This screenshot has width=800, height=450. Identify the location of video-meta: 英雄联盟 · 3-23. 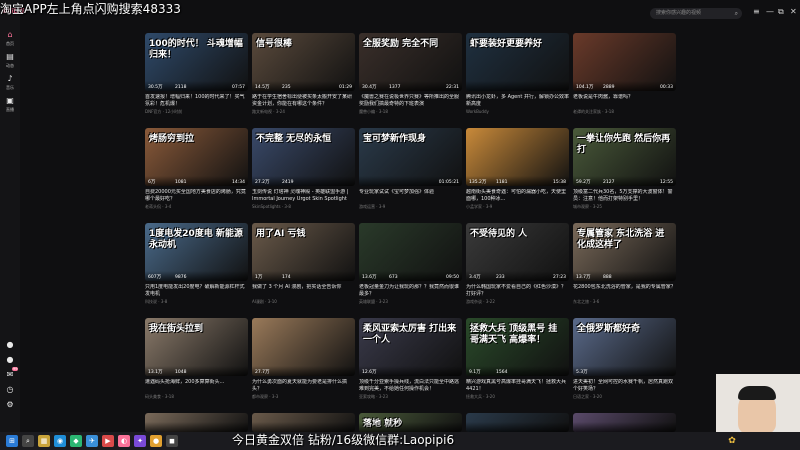
(410, 302).